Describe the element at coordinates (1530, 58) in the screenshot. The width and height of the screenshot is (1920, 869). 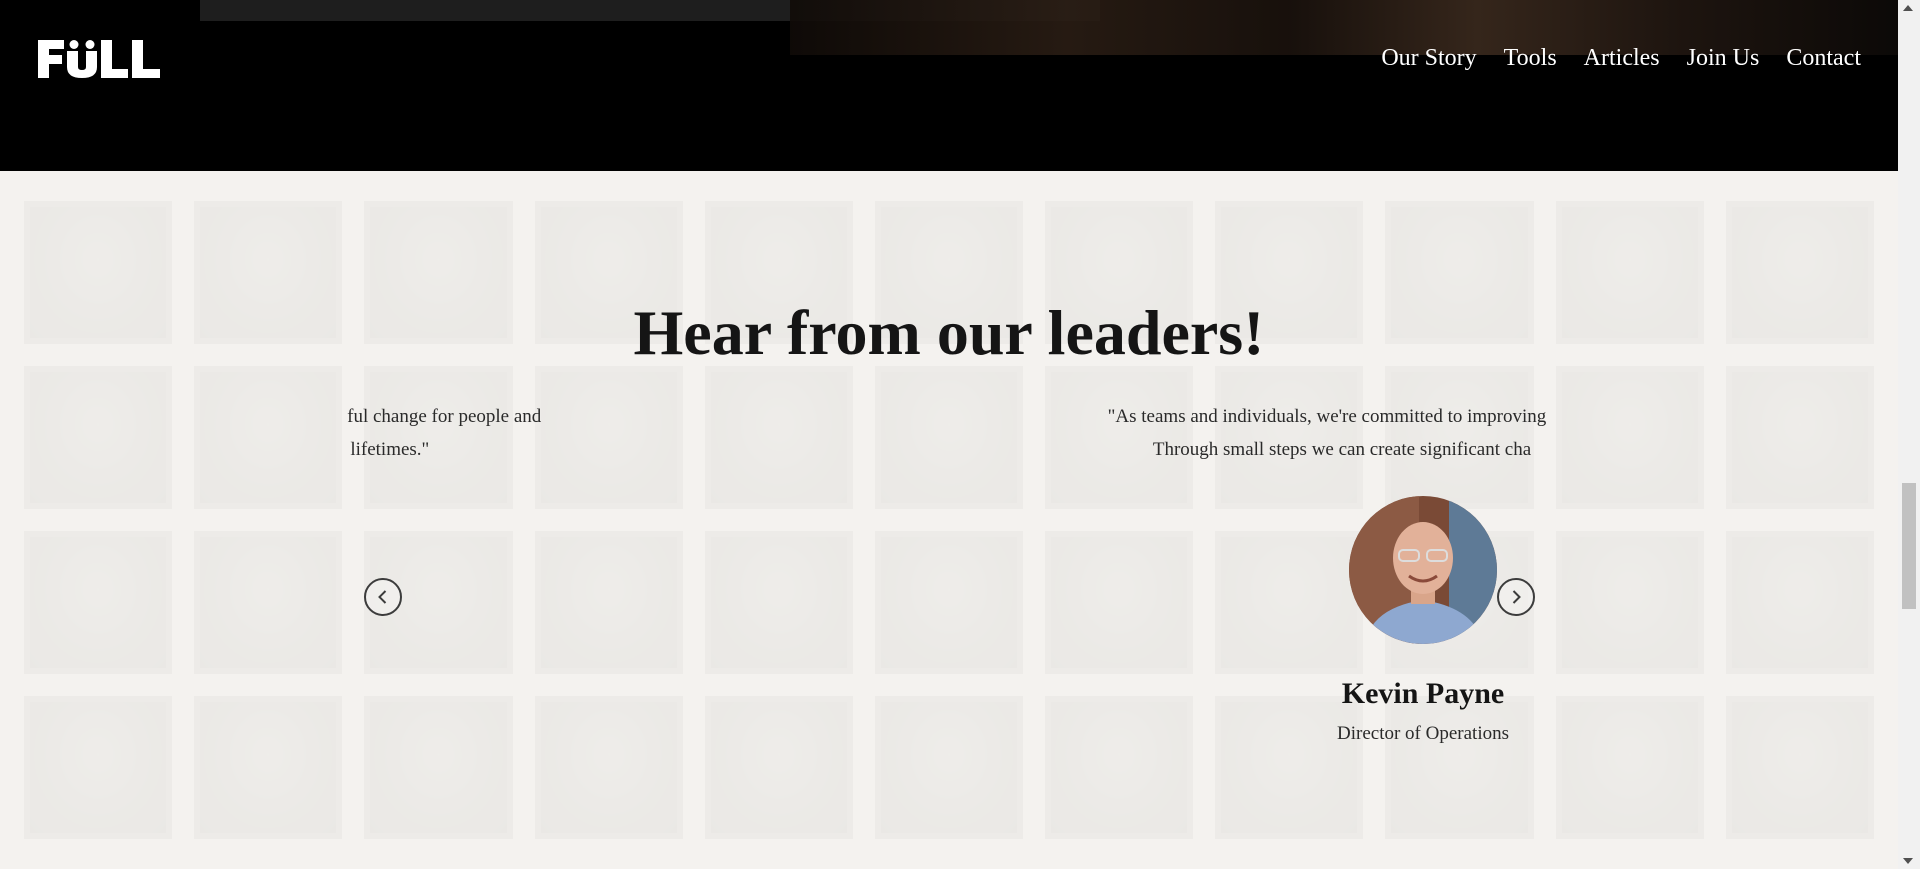
I see `nav-tools: Tools` at that location.